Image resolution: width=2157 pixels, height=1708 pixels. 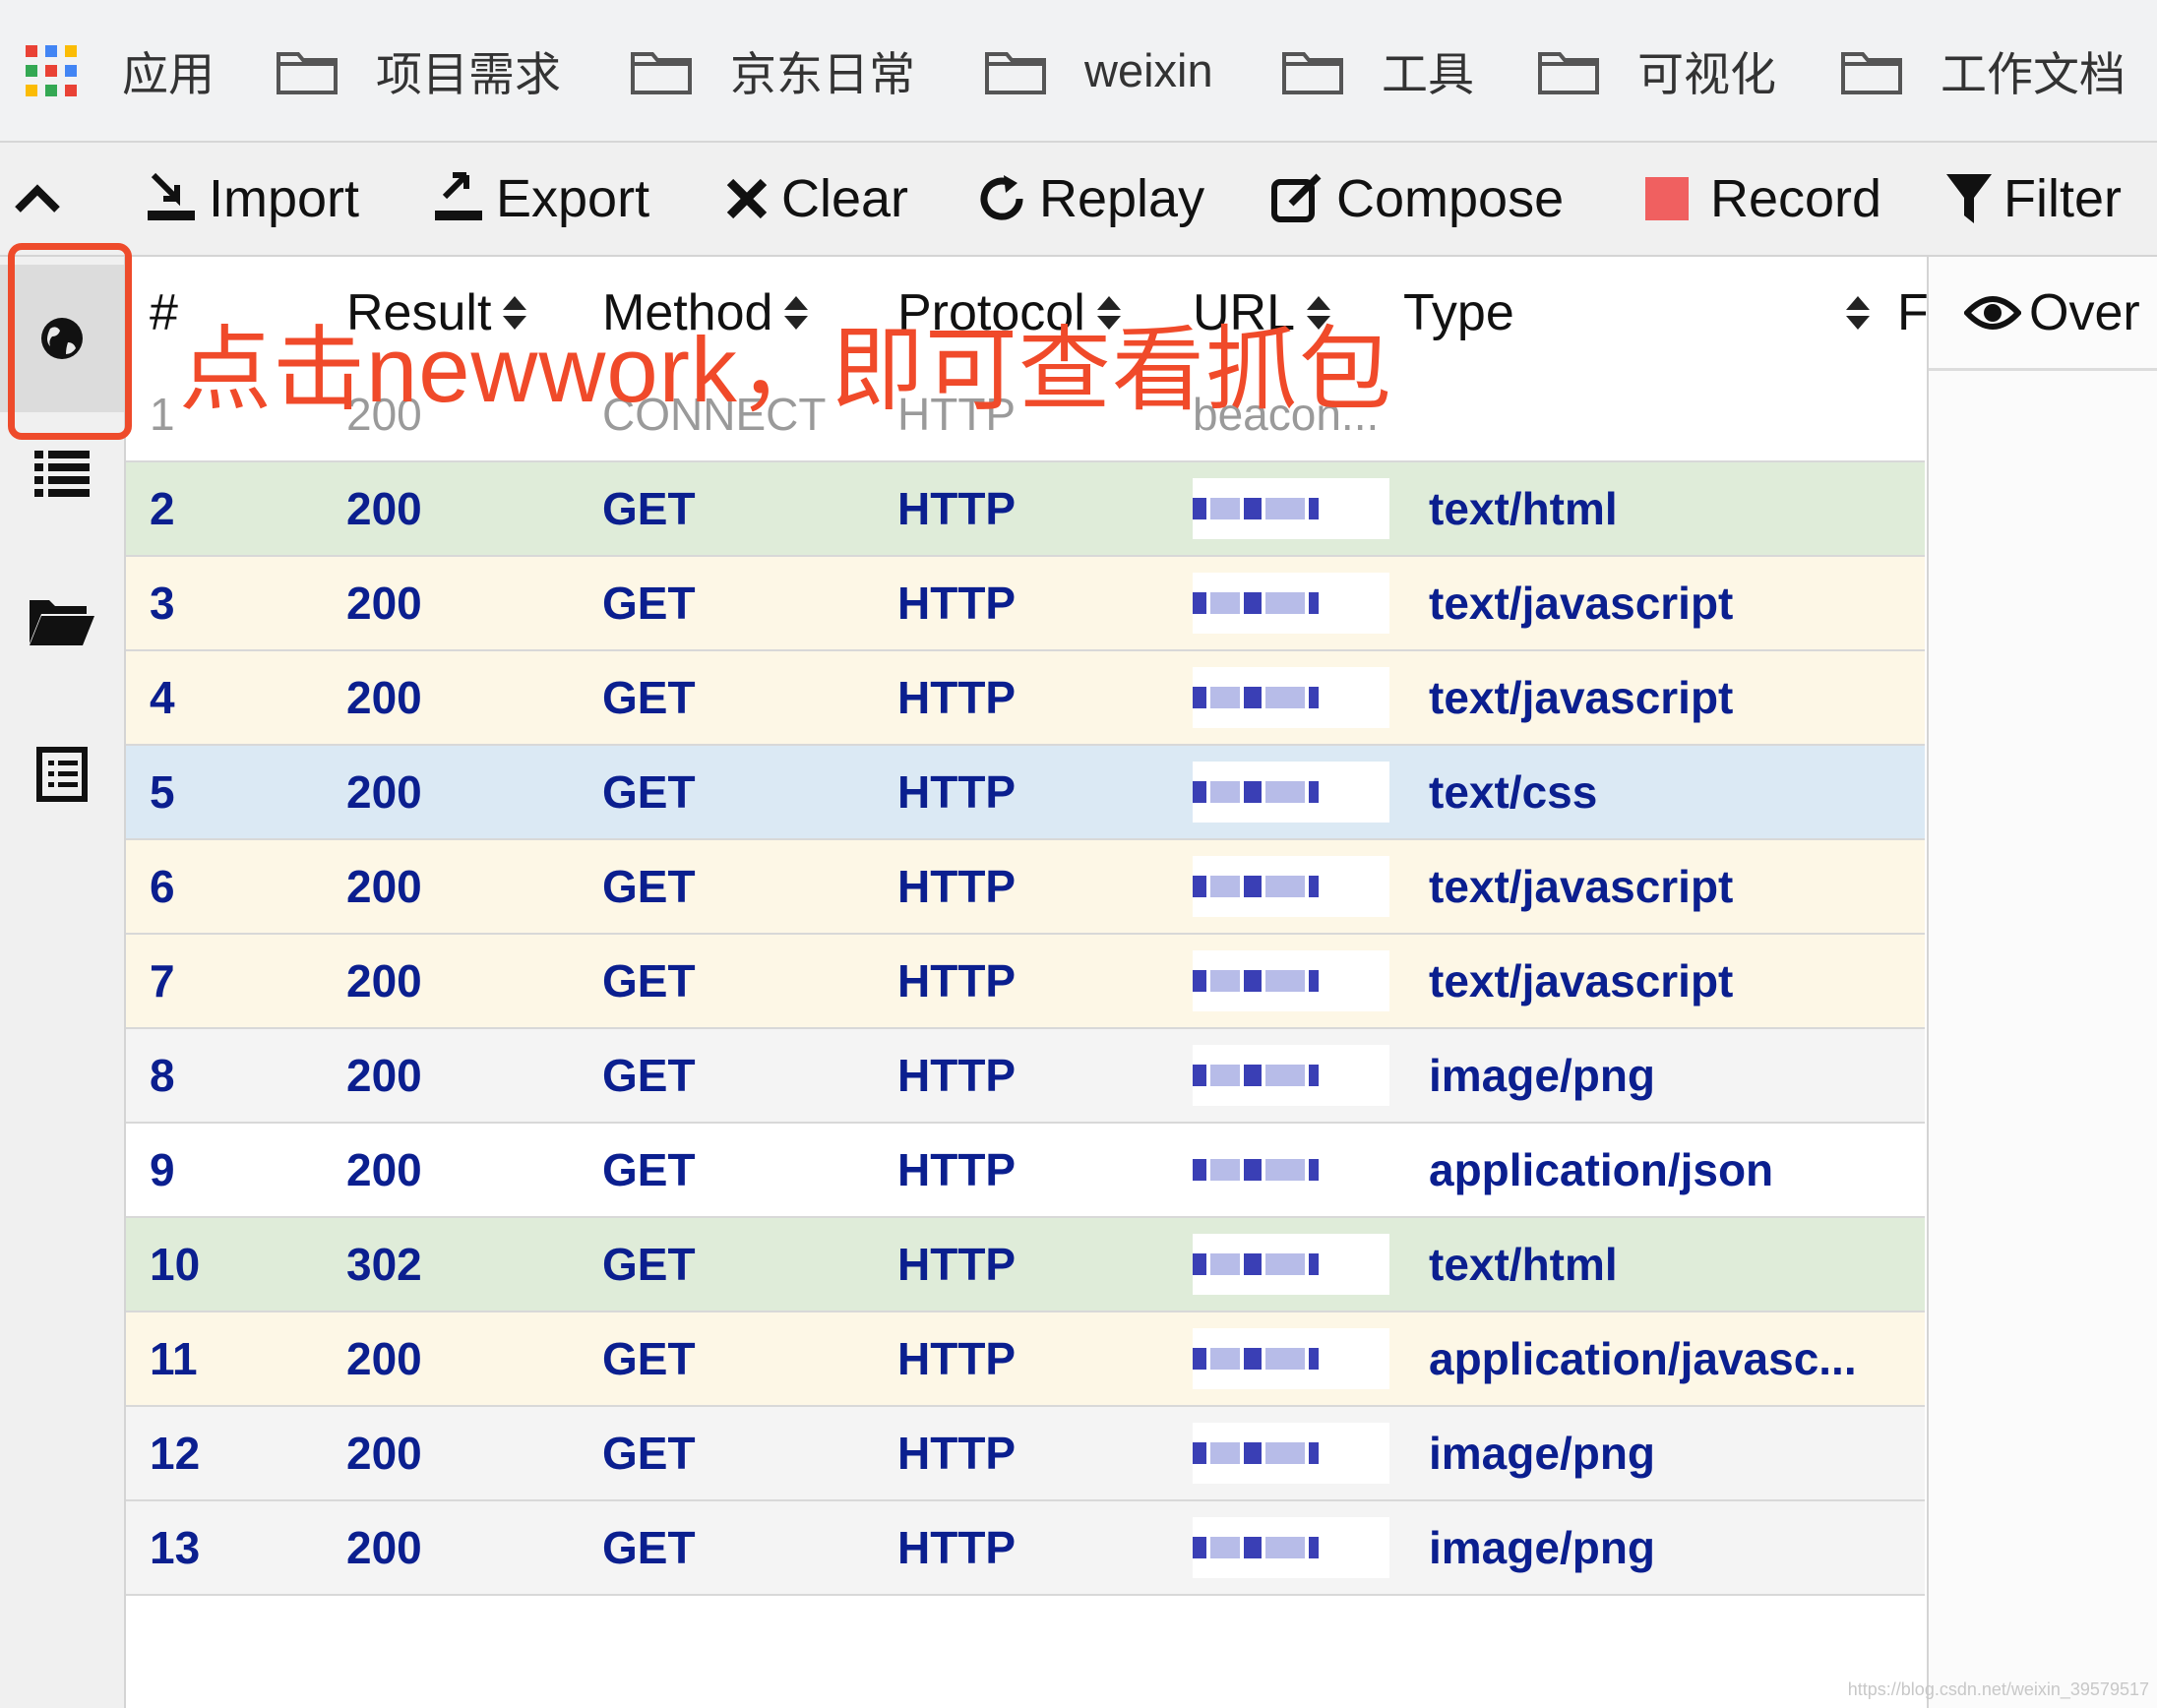 I want to click on col-type-header: Type, so click(x=1458, y=312).